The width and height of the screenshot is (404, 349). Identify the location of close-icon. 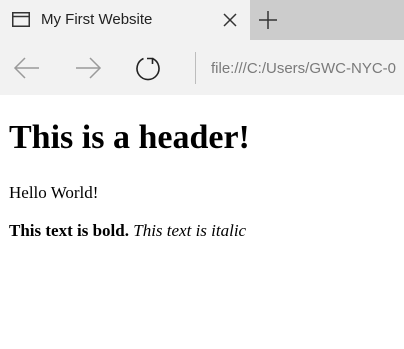
(230, 20).